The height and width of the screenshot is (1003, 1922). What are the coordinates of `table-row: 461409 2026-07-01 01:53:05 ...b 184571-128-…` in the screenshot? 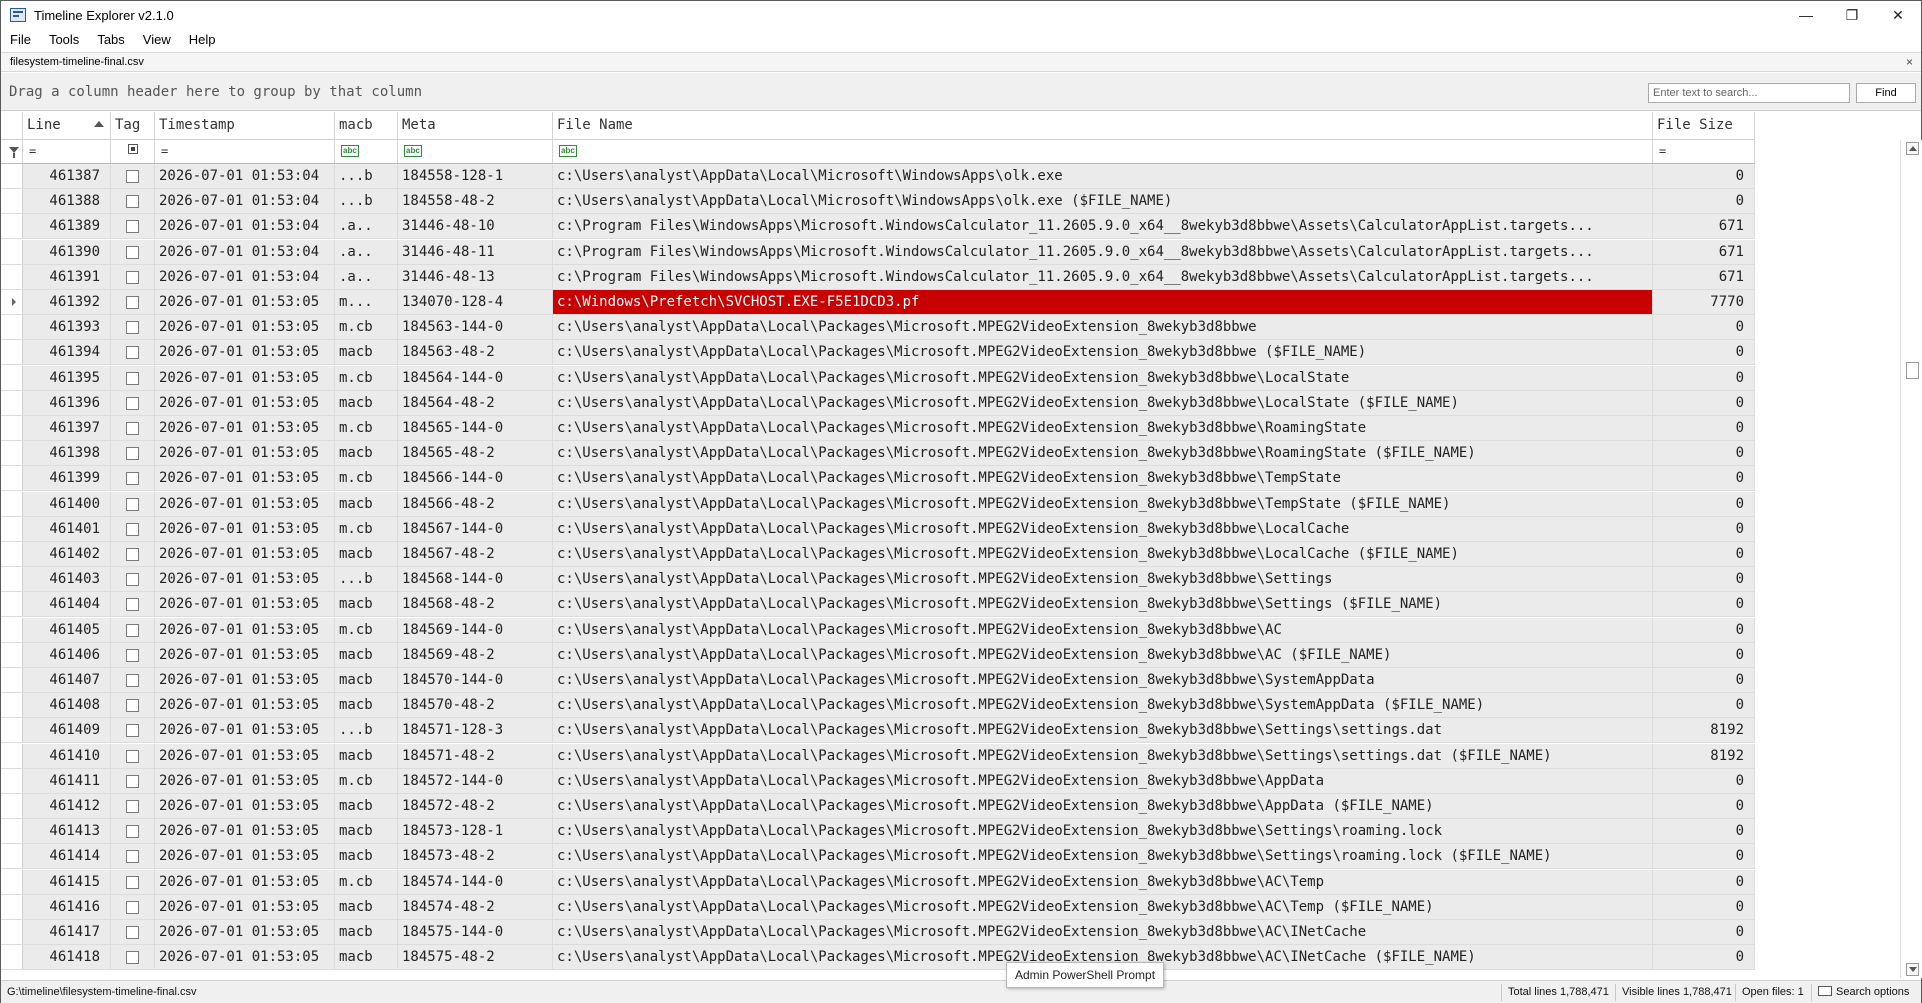 It's located at (878, 730).